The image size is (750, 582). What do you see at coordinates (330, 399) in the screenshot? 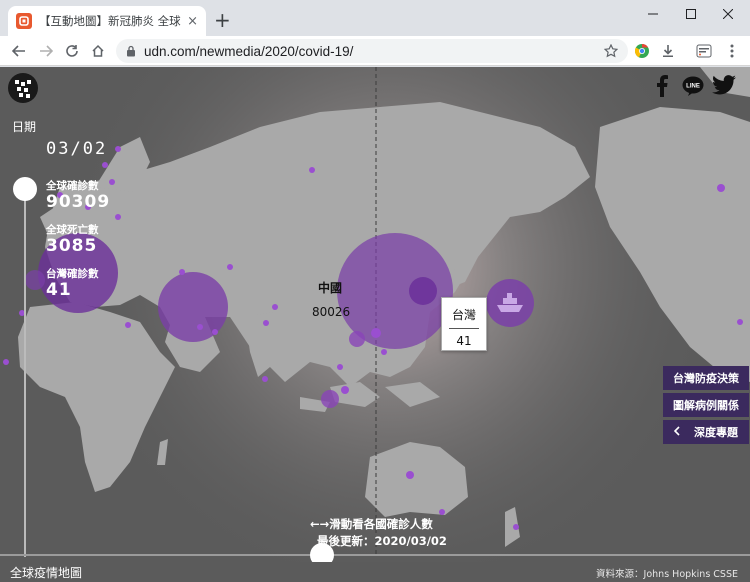
I see `bubble-singapore` at bounding box center [330, 399].